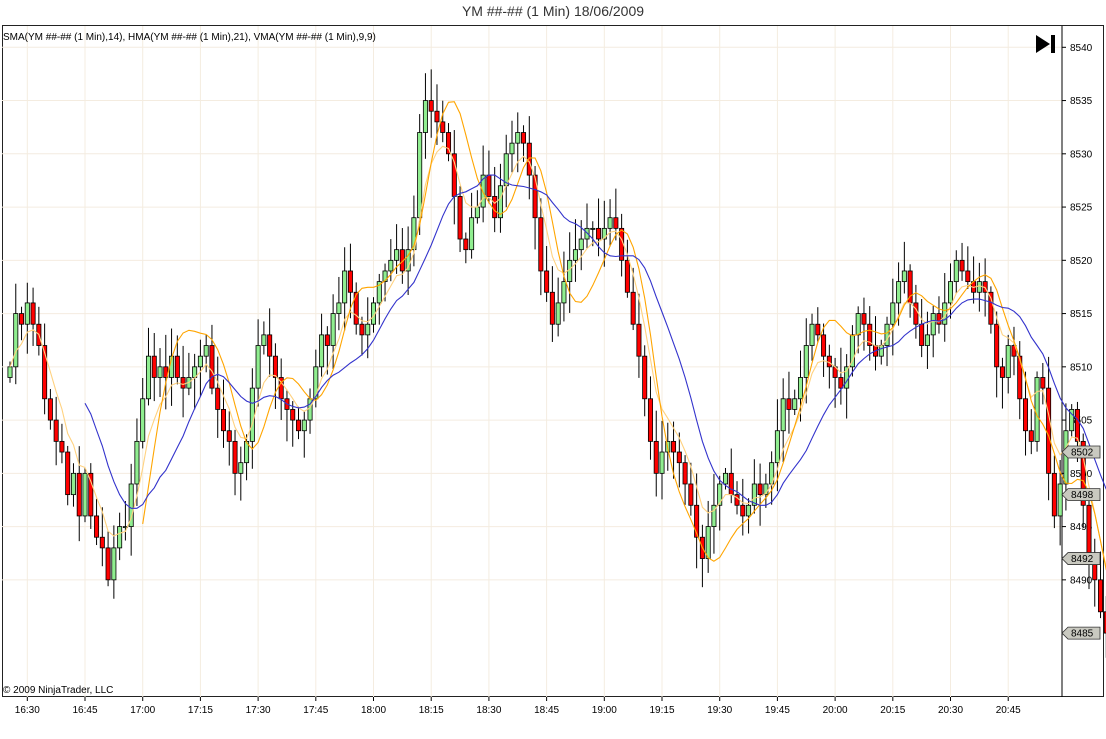 This screenshot has width=1106, height=739. Describe the element at coordinates (488, 710) in the screenshot. I see `x-tick-label: 18:30` at that location.